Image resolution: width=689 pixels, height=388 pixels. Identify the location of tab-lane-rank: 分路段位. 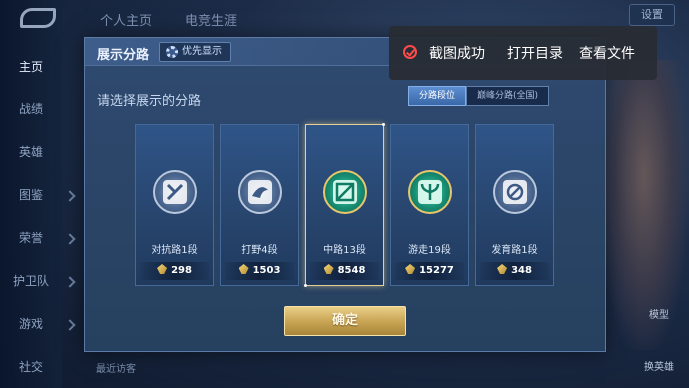
(436, 96).